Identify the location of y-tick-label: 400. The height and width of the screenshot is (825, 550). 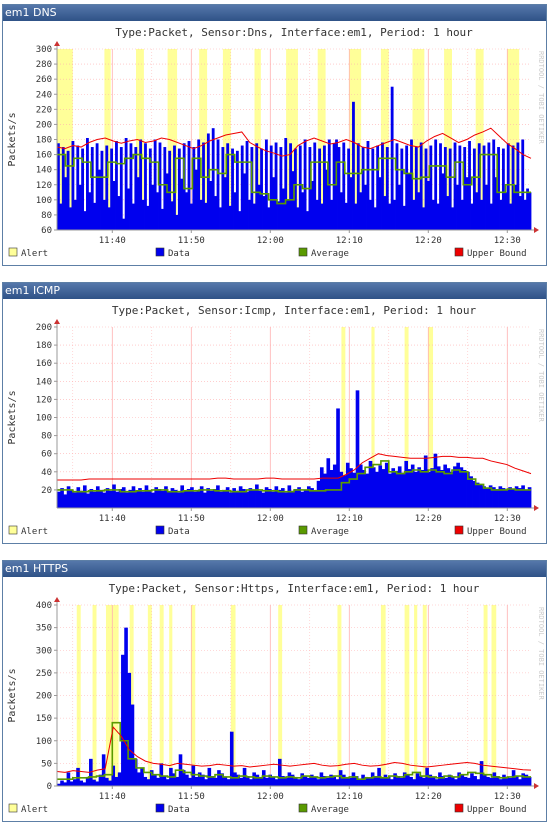
(44, 606).